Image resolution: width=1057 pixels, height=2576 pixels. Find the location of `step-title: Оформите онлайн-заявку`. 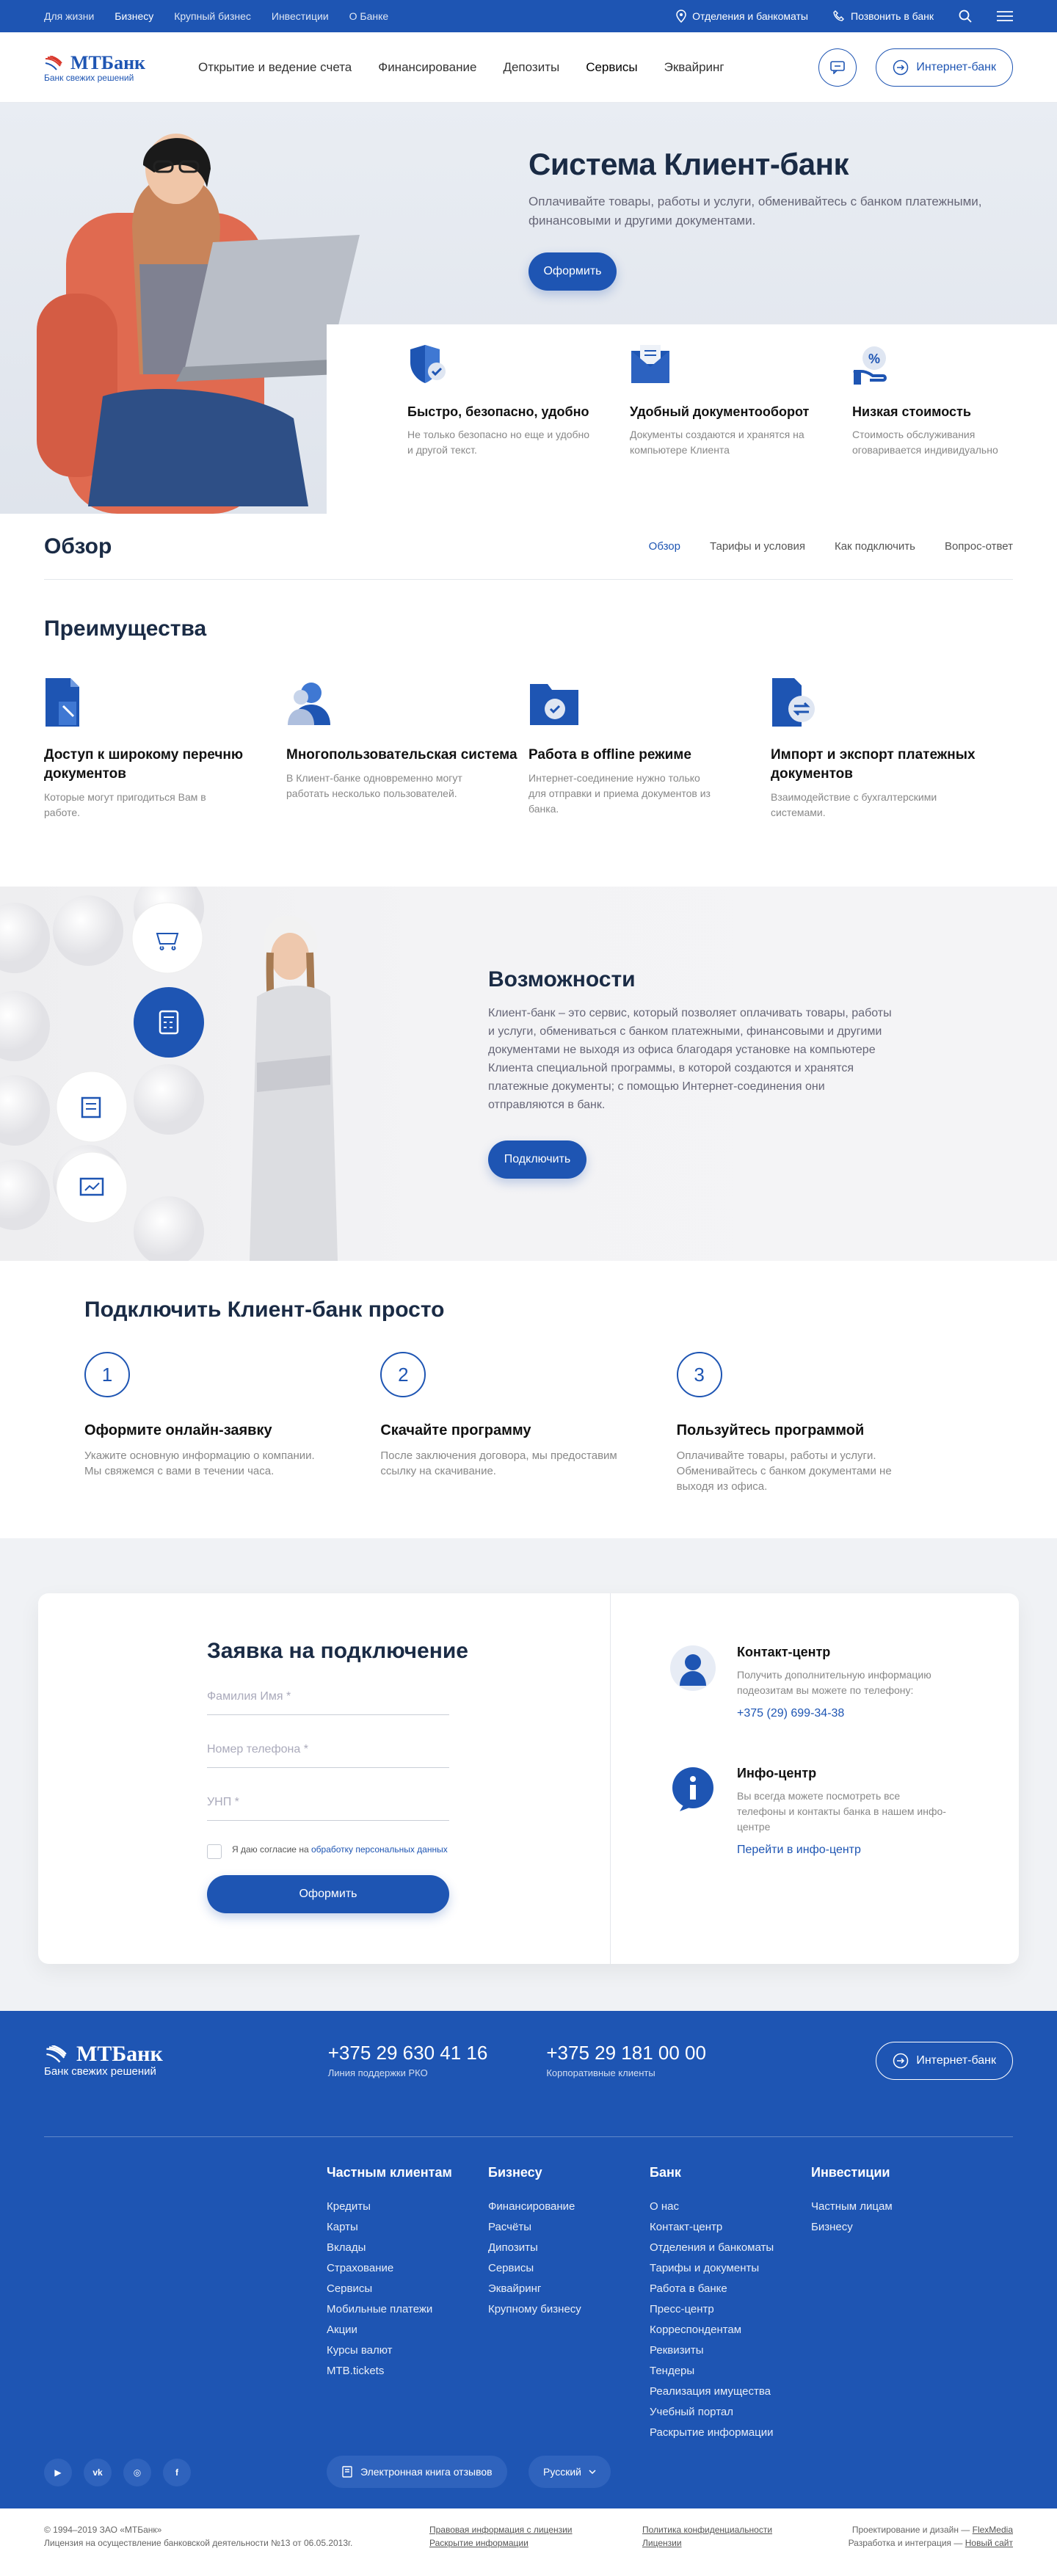

step-title: Оформите онлайн-заявку is located at coordinates (178, 1430).